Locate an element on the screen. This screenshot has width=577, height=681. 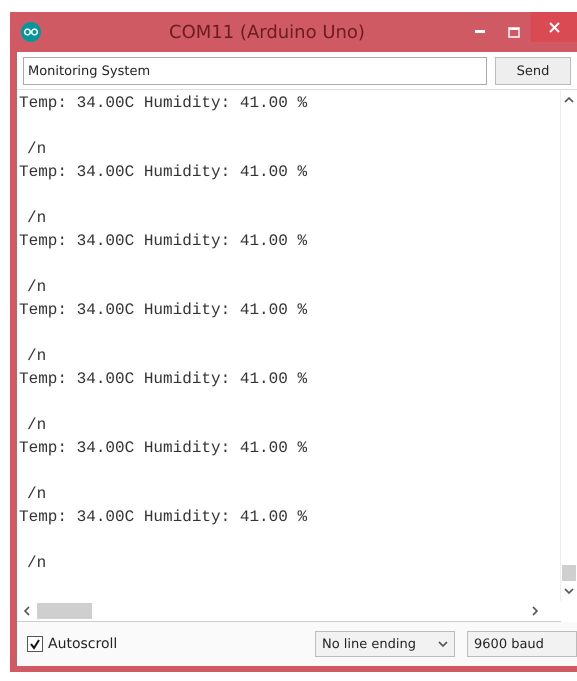
scroll-left-icon is located at coordinates (27, 611).